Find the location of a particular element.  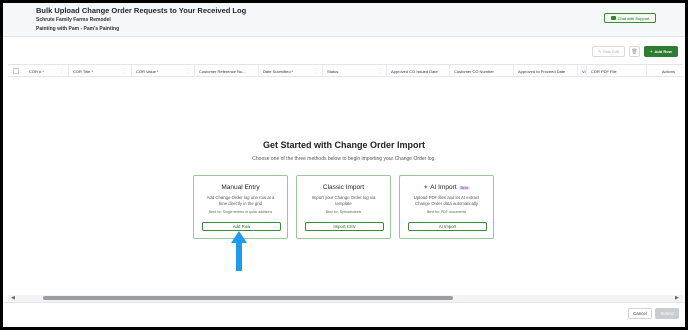

ai-import-button: AI Import is located at coordinates (447, 226).